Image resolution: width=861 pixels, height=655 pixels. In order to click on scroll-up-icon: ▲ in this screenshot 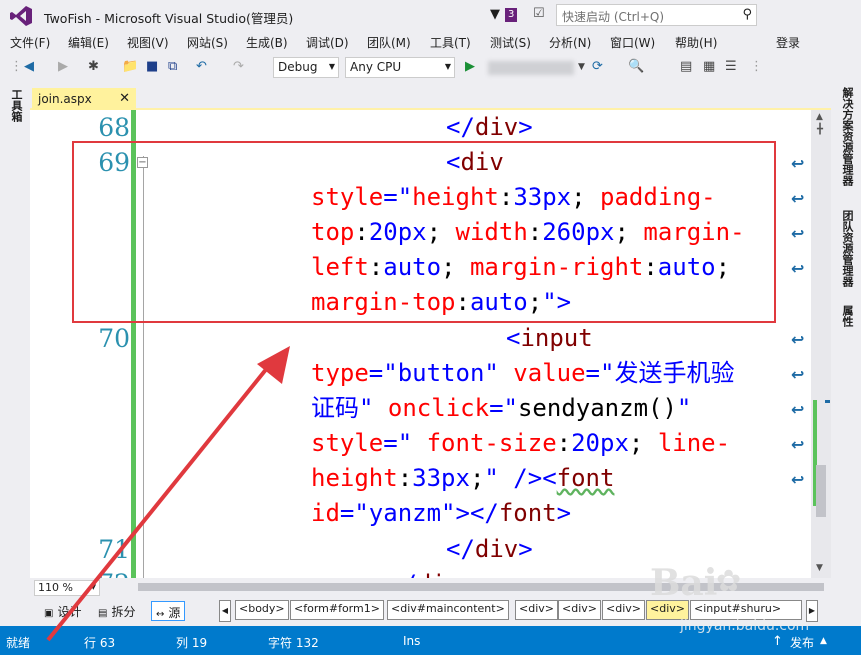, I will do `click(819, 117)`.